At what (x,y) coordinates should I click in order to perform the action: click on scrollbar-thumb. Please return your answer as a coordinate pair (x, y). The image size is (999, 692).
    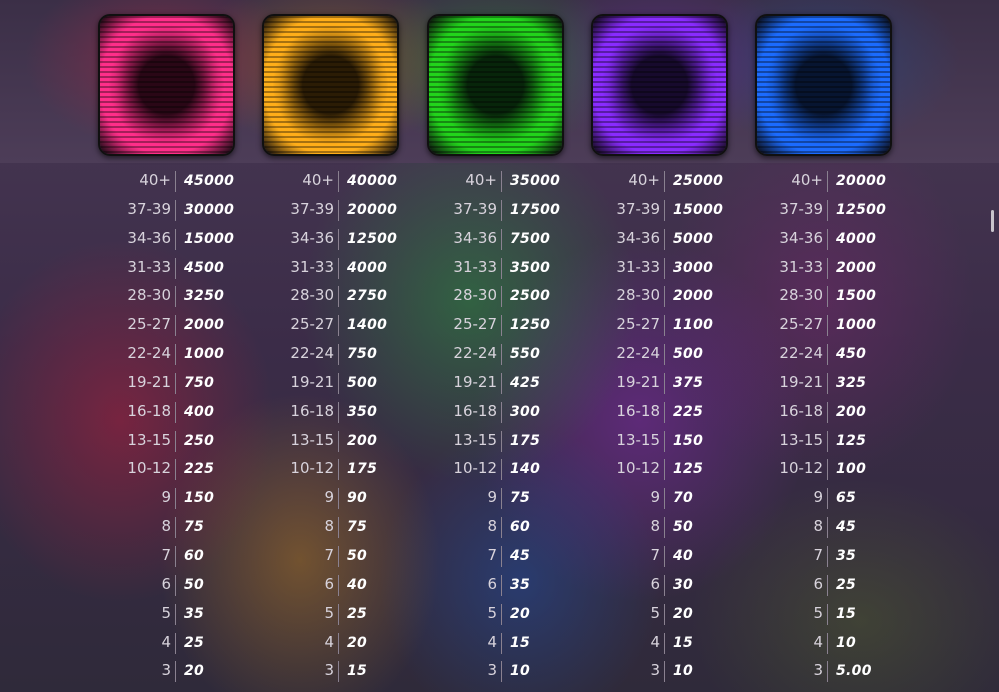
    Looking at the image, I should click on (992, 221).